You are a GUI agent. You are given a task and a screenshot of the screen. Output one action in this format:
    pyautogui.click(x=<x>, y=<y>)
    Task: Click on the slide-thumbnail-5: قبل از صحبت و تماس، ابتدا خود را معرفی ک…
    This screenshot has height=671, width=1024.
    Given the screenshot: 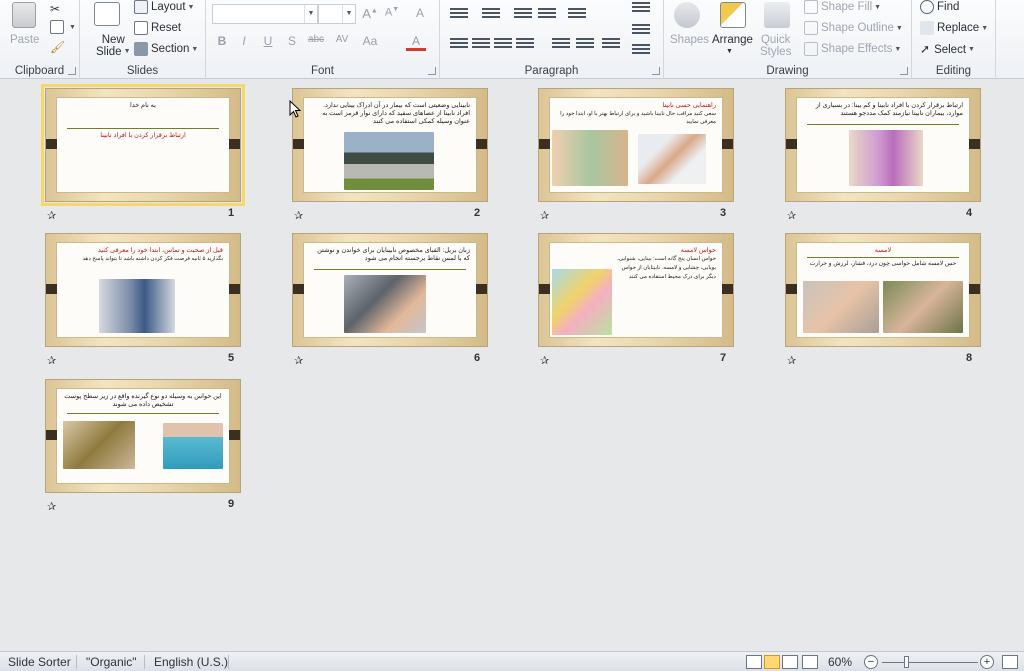 What is the action you would take?
    pyautogui.click(x=143, y=292)
    